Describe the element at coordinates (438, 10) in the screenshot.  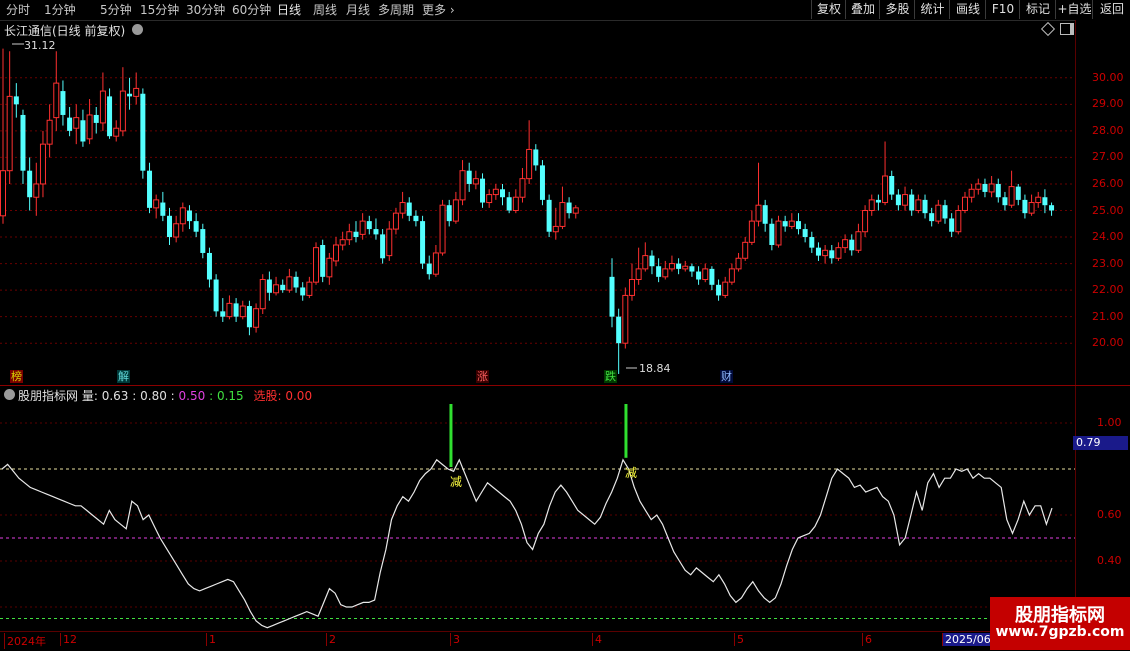
I see `tab-10: 更多 ›` at that location.